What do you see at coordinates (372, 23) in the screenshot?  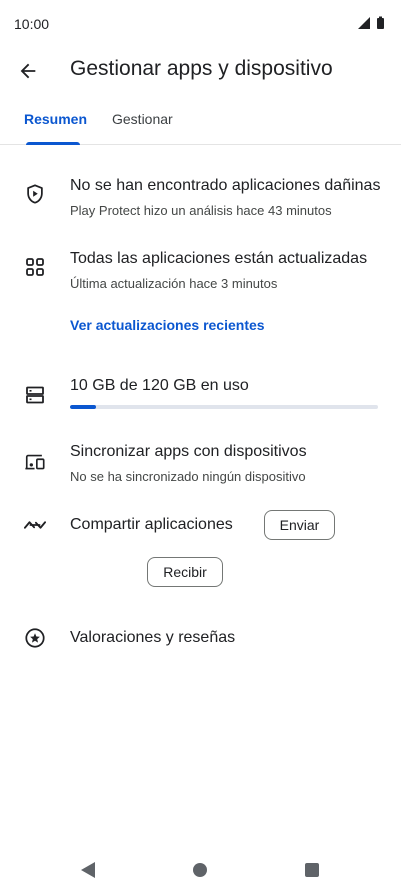 I see `status-icons` at bounding box center [372, 23].